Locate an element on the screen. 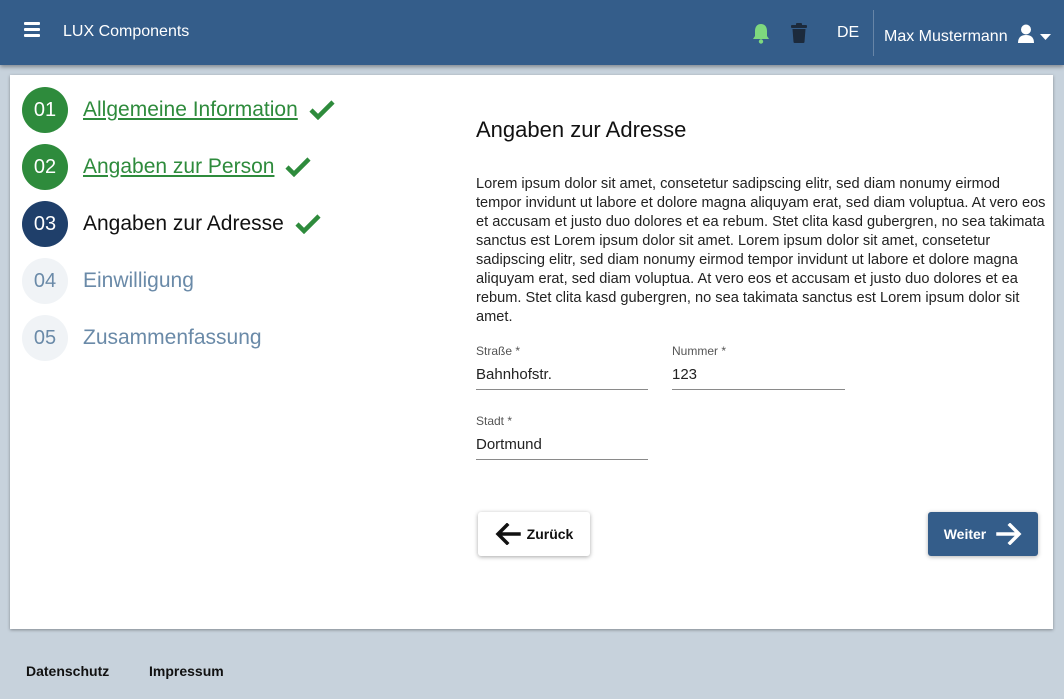 This screenshot has width=1064, height=699. next-button-label: Weiter is located at coordinates (965, 534).